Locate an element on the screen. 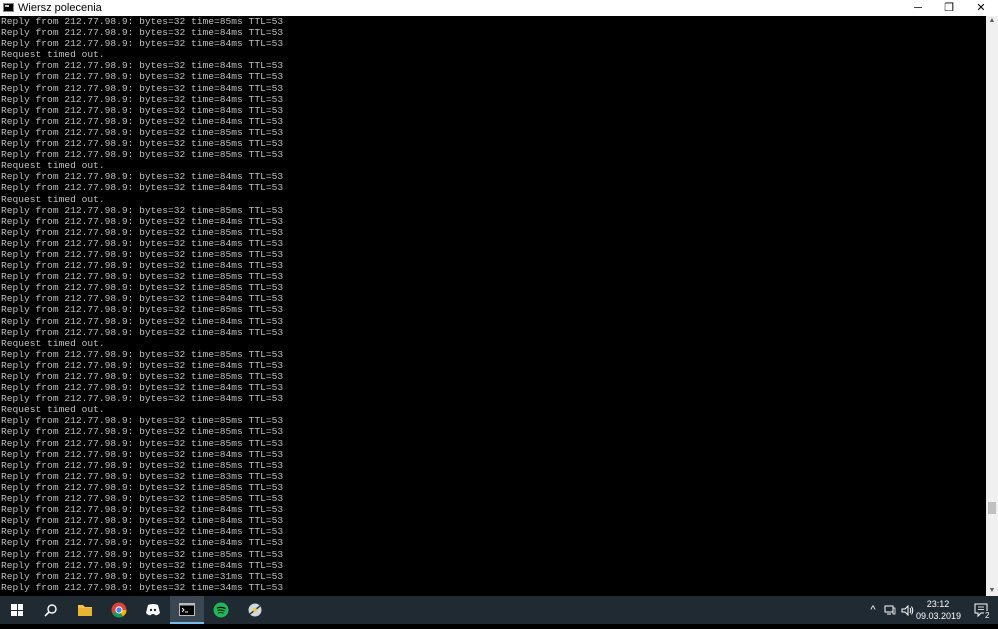 Image resolution: width=998 pixels, height=629 pixels. clock-time: 23:12 is located at coordinates (938, 604).